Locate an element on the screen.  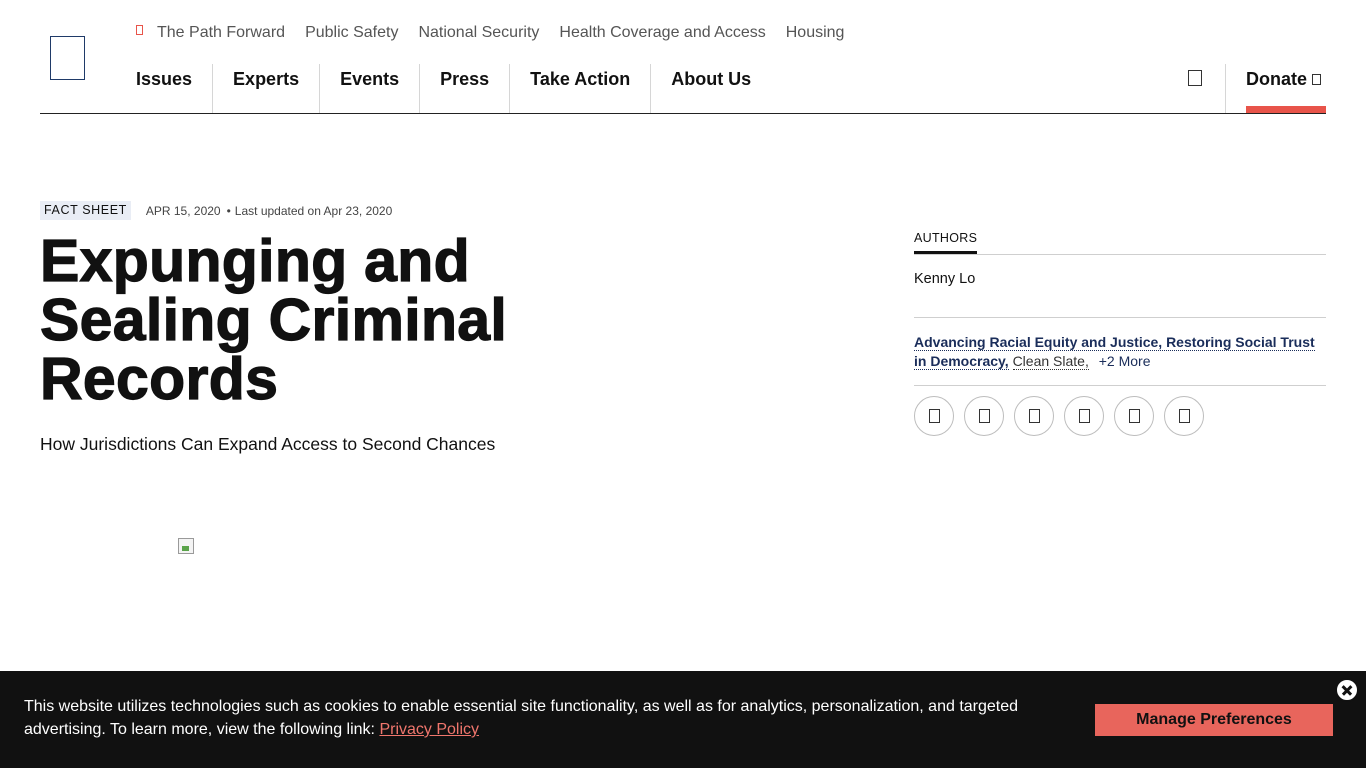
search-icon is located at coordinates (1195, 78).